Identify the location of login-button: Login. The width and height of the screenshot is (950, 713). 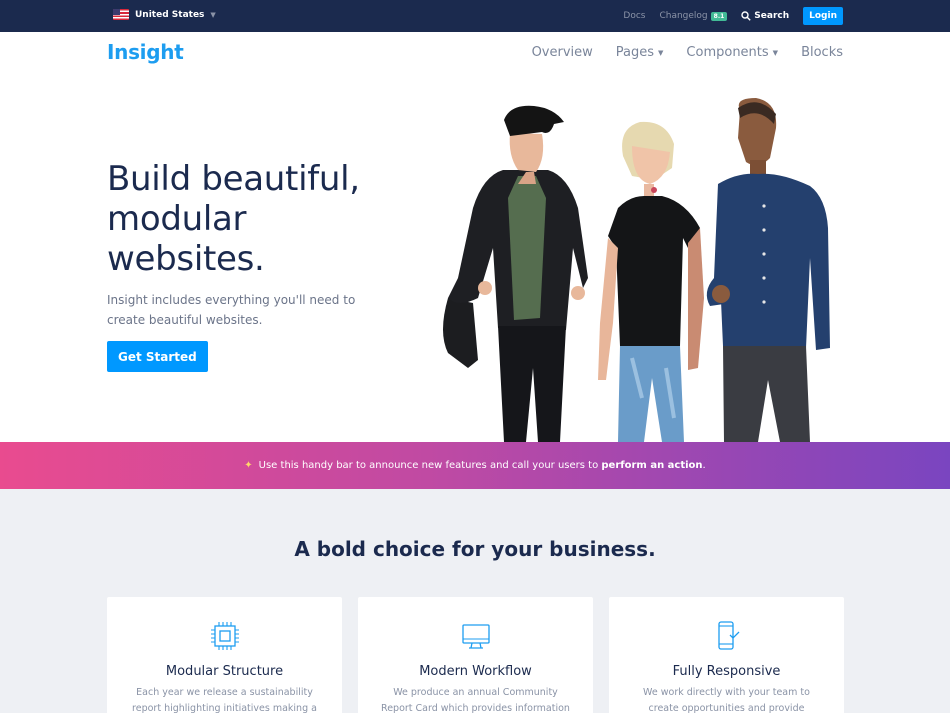
(823, 16).